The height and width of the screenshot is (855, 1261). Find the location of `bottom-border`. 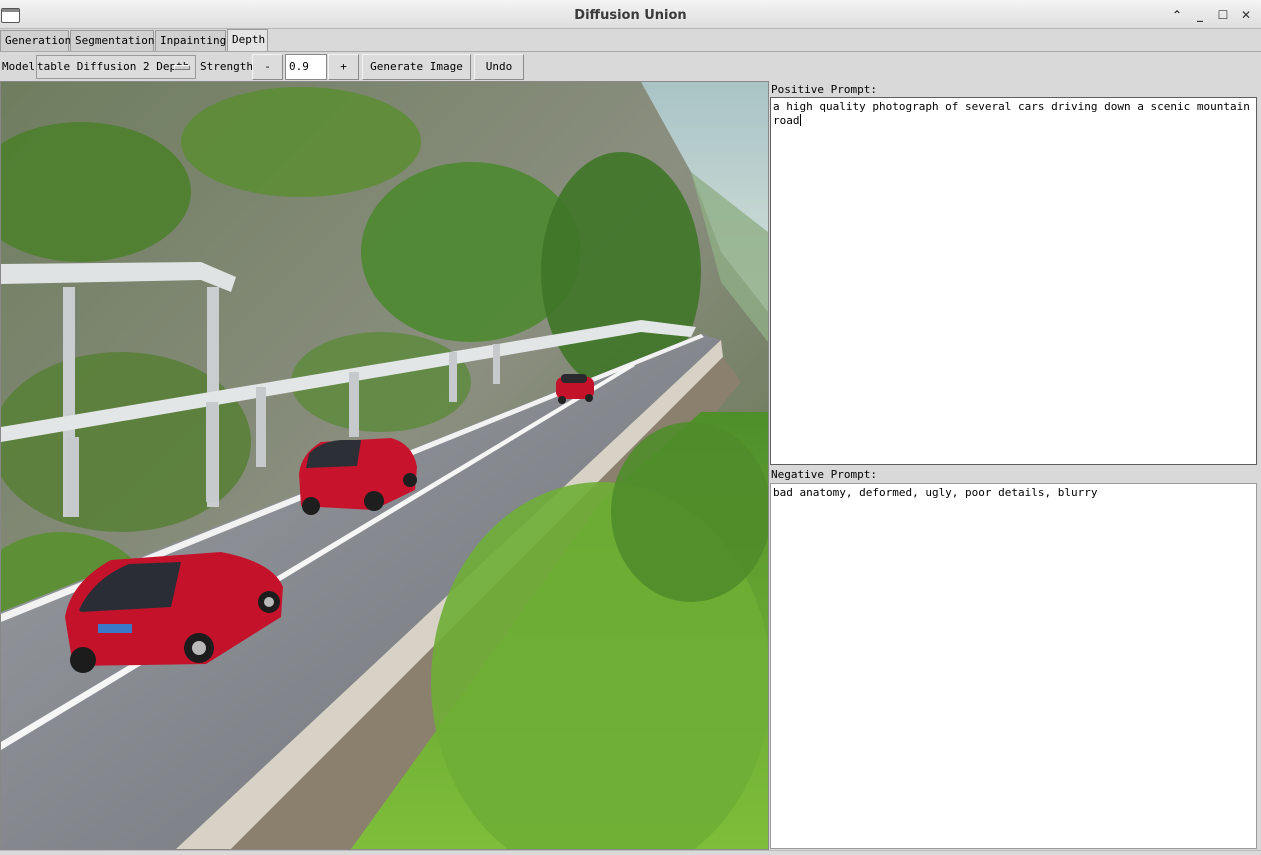

bottom-border is located at coordinates (630, 852).